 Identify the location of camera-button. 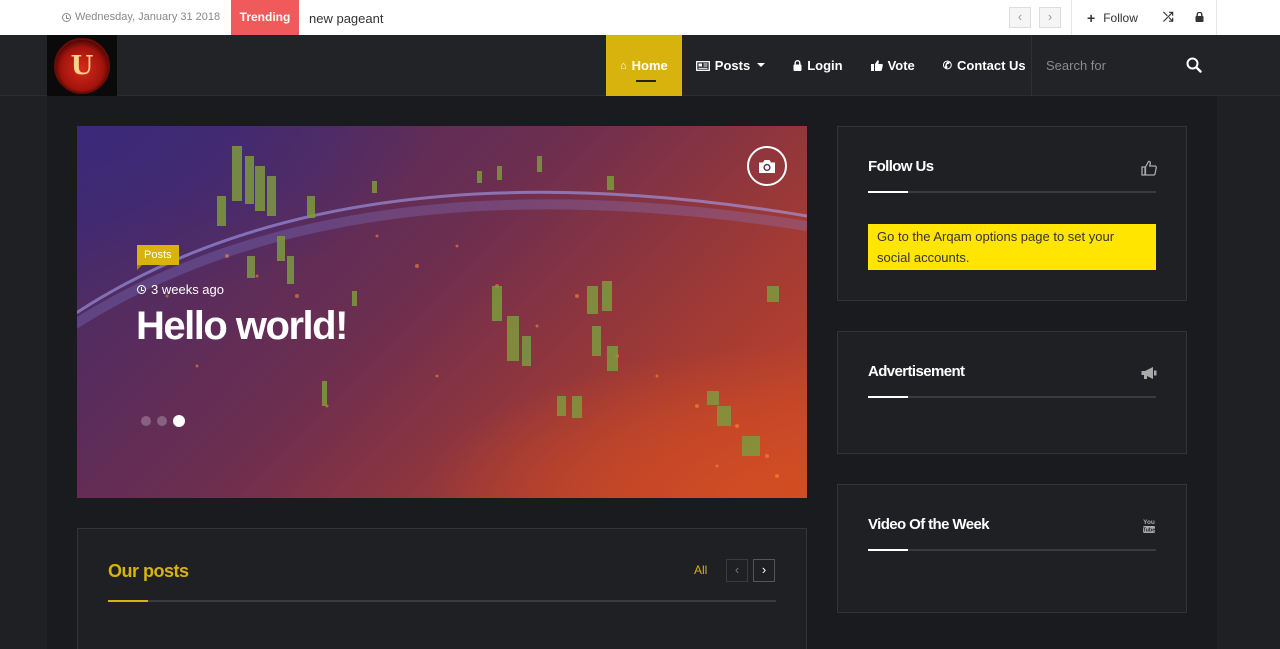
(767, 166).